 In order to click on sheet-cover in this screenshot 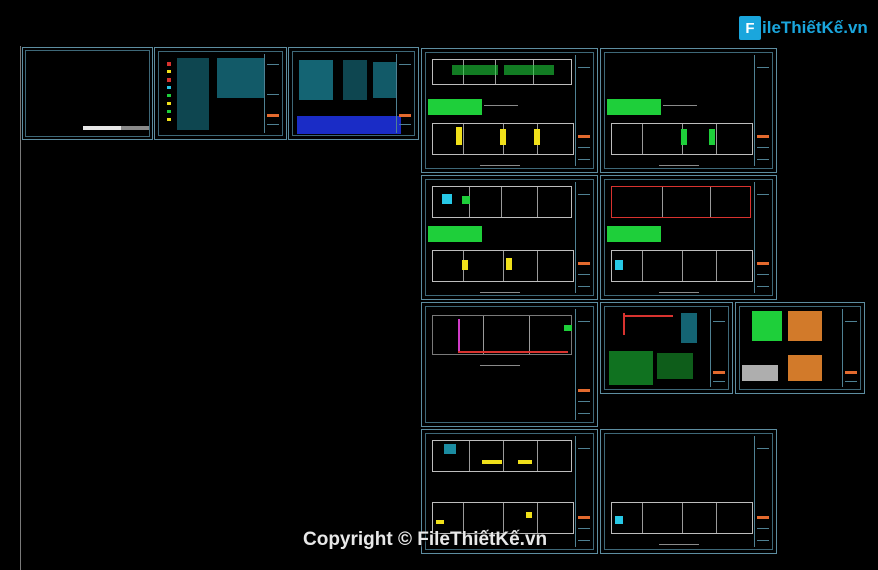, I will do `click(87, 93)`.